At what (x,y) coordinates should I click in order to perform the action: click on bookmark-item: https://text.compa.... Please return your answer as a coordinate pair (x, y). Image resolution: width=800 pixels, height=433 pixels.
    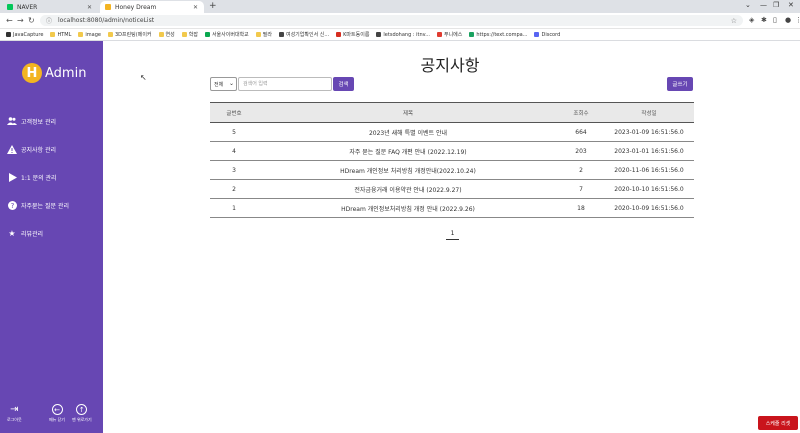
    Looking at the image, I should click on (498, 35).